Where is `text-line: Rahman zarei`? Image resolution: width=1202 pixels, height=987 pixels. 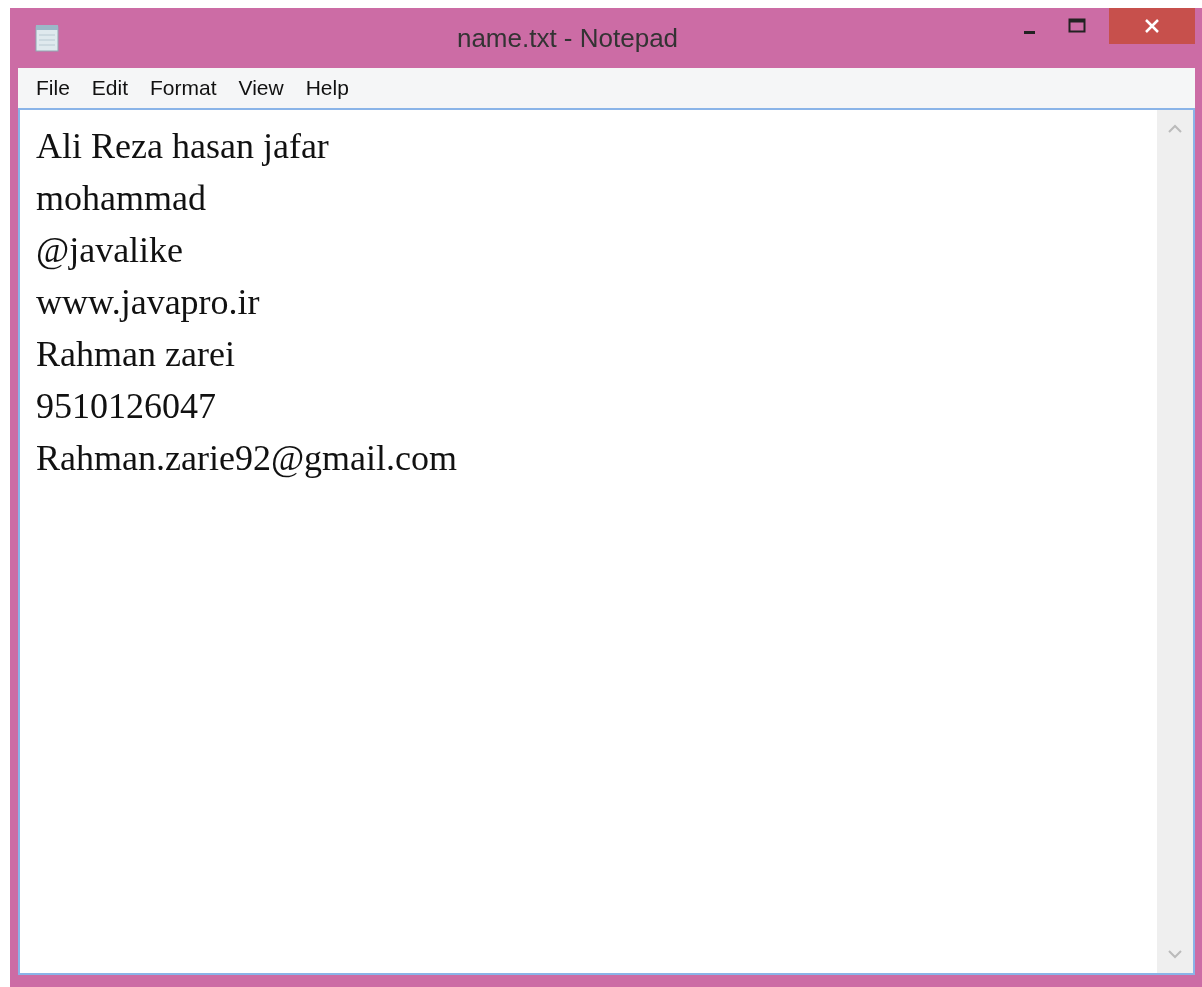
text-line: Rahman zarei is located at coordinates (136, 354).